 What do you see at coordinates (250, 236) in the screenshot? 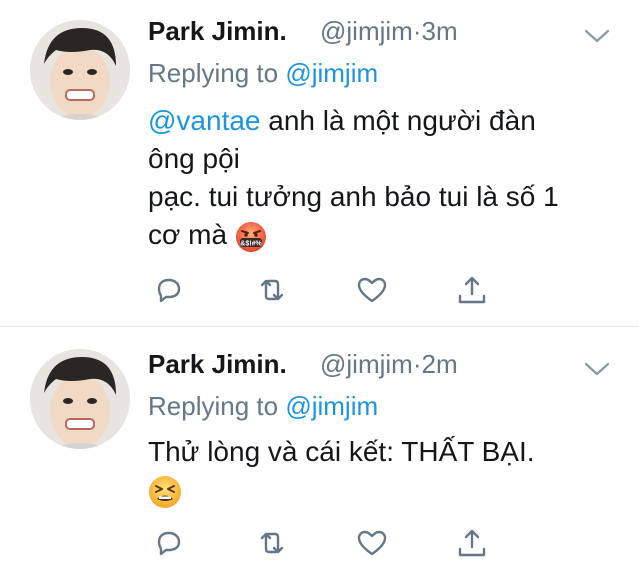
I see `cursing-face-emoji: &$!#%` at bounding box center [250, 236].